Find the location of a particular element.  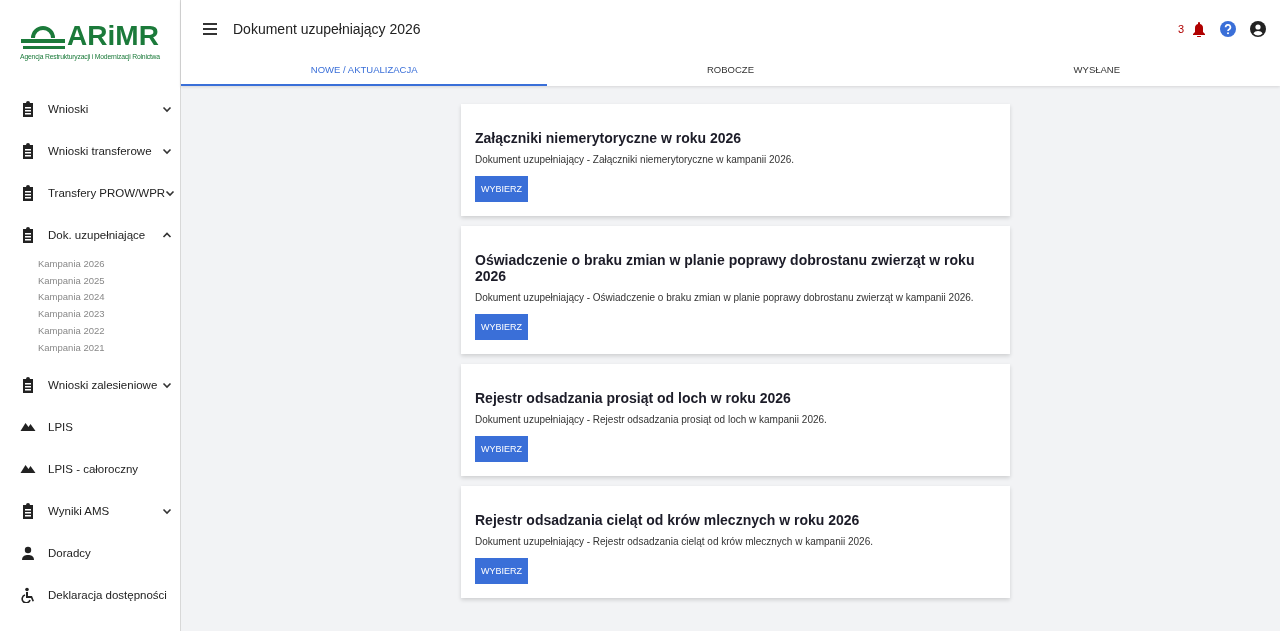

sidebar-item: Wnioski transferowe is located at coordinates (90, 151).